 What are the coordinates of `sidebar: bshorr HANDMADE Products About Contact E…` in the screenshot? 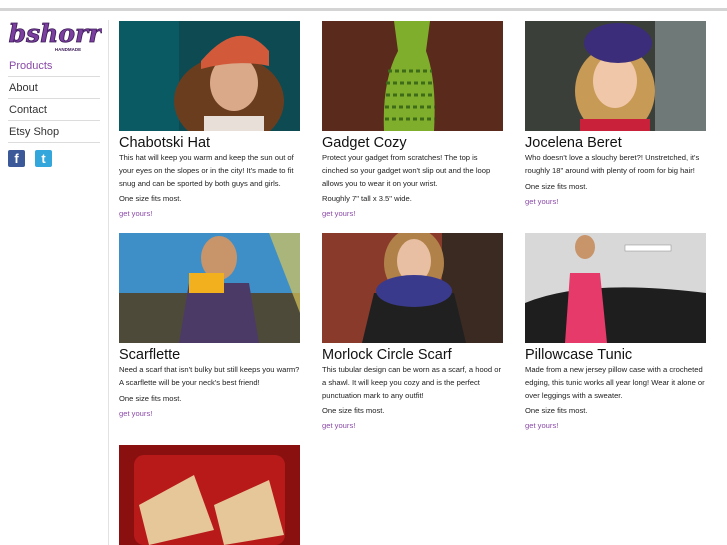 It's located at (55, 93).